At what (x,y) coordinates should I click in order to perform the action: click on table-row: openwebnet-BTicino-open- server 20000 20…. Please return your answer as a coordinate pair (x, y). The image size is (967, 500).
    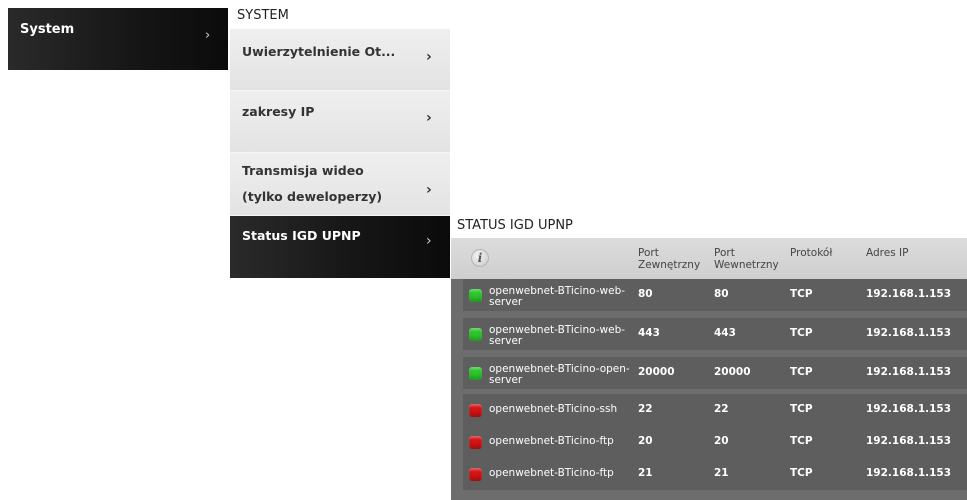
    Looking at the image, I should click on (715, 373).